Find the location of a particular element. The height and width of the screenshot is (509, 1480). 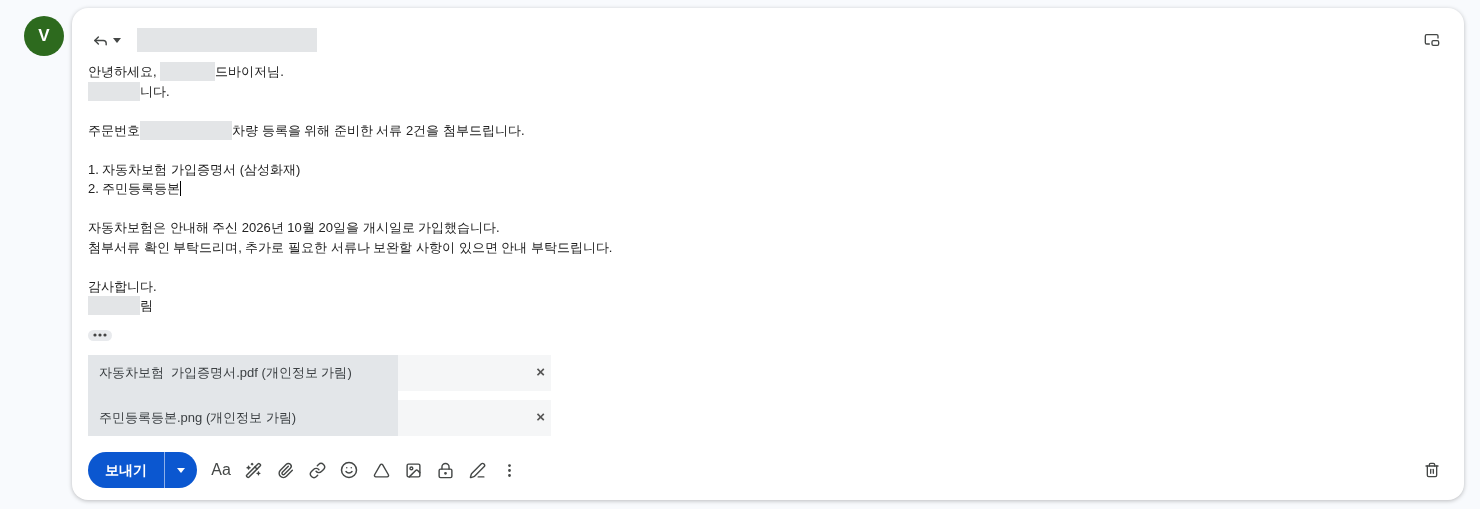

body-text: 림 is located at coordinates (146, 306).